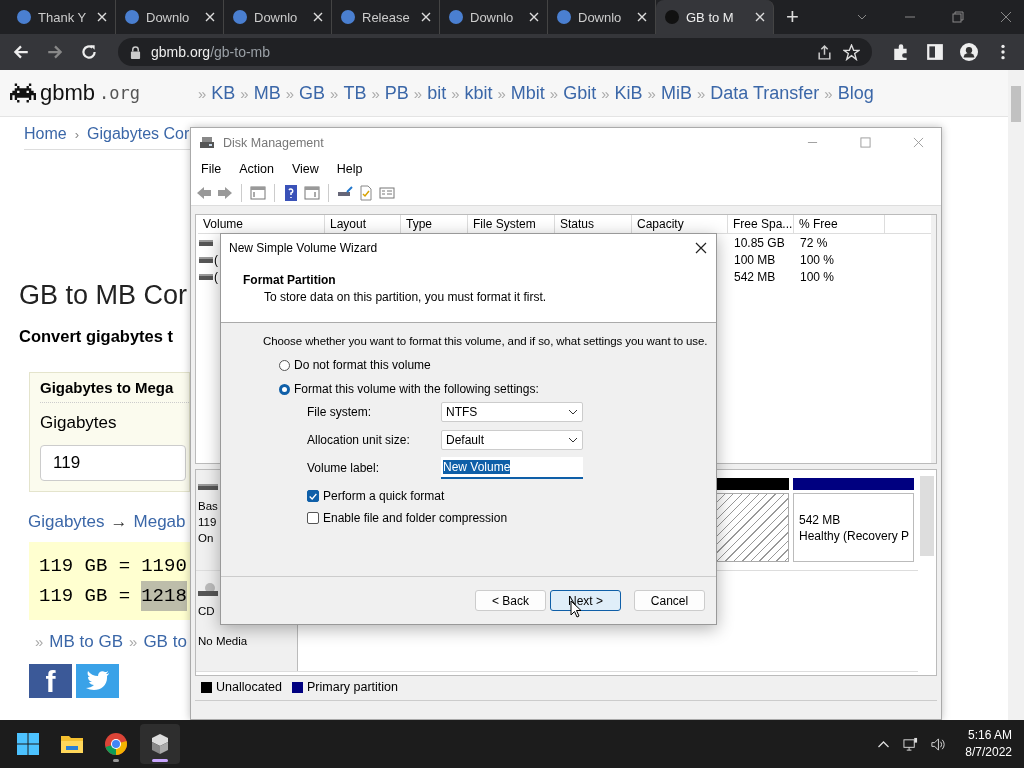 This screenshot has height=768, width=1024. Describe the element at coordinates (437, 93) in the screenshot. I see `nav-link: bit` at that location.